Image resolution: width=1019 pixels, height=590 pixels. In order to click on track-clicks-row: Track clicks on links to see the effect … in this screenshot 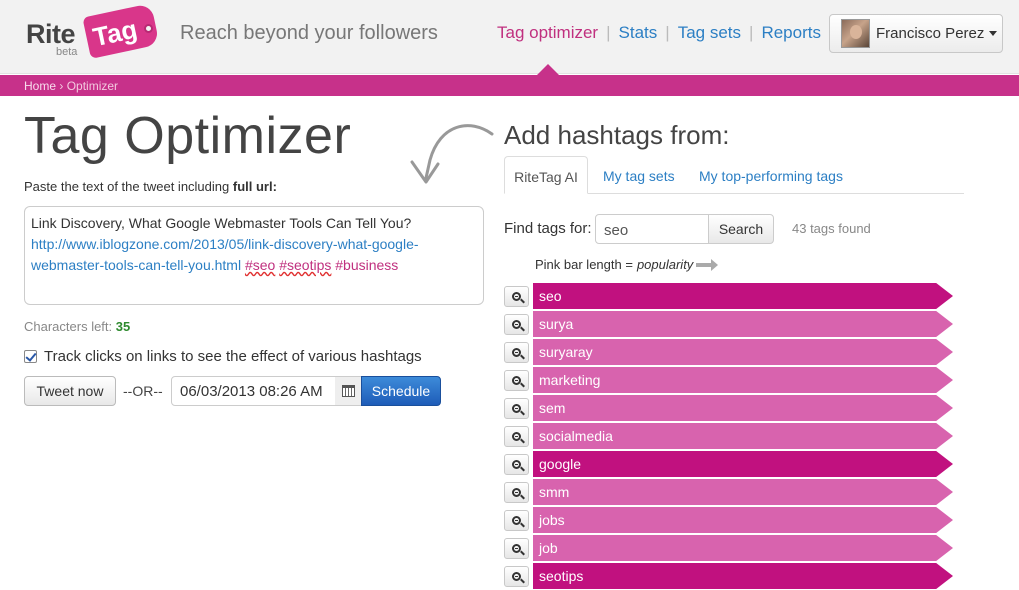, I will do `click(223, 356)`.